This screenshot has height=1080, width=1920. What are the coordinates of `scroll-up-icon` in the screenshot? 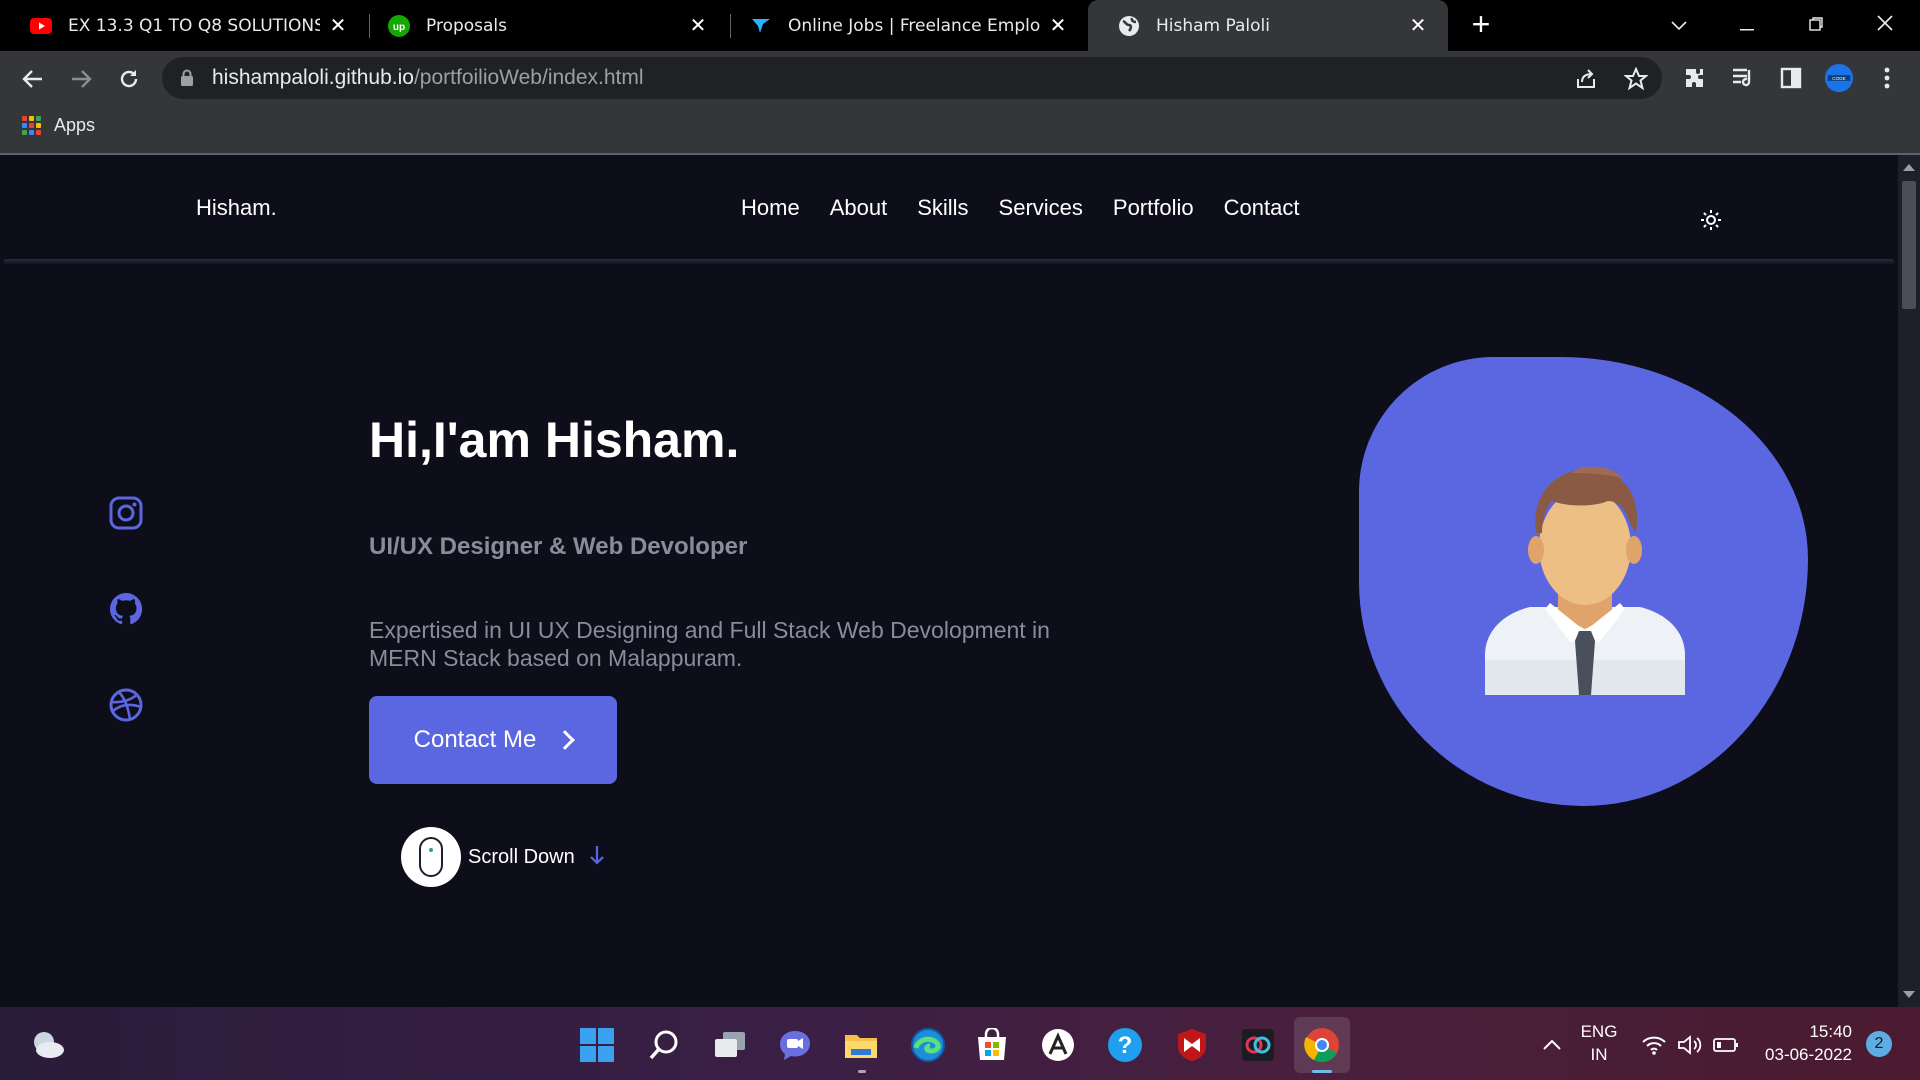 It's located at (1909, 167).